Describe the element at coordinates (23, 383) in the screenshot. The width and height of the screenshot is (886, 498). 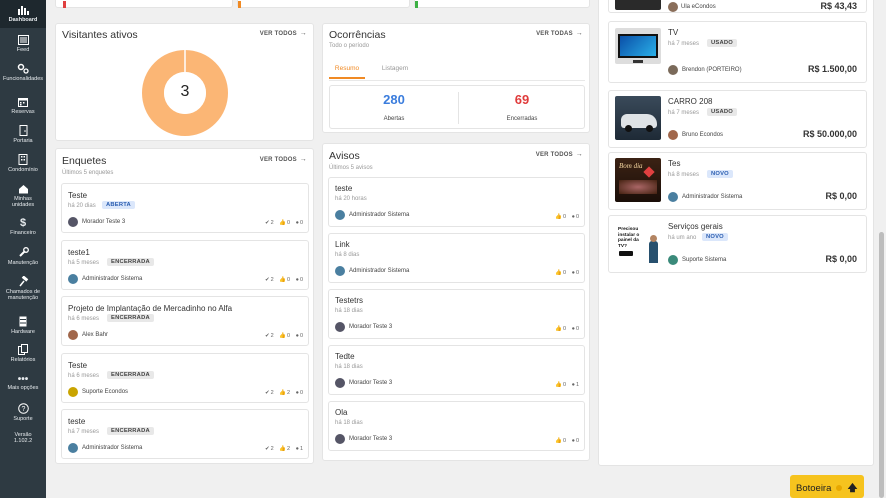
I see `sidebar-item-mais-opcoes: ••• Mais opções` at that location.